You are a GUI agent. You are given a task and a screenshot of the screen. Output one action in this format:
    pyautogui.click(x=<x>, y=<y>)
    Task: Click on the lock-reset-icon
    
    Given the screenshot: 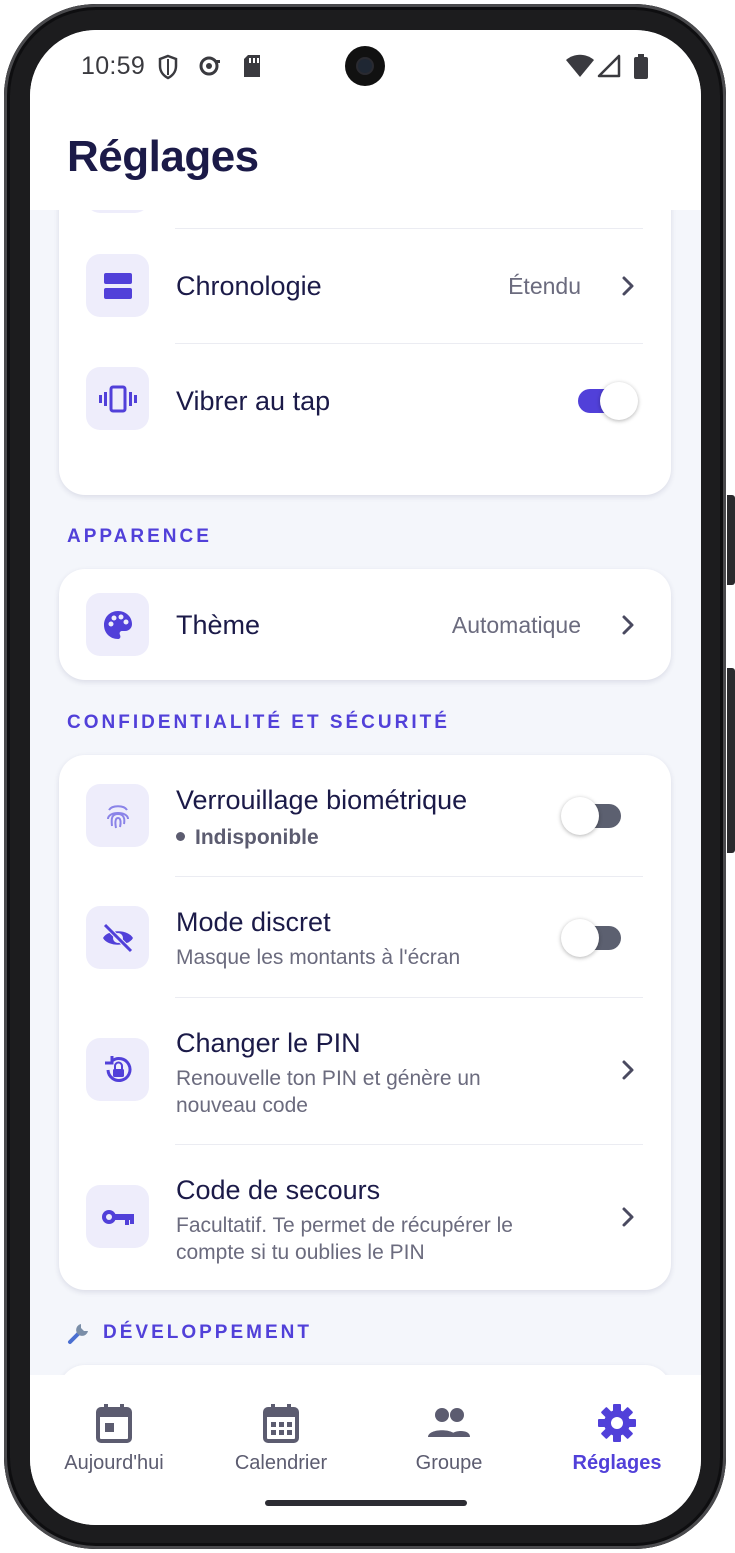 What is the action you would take?
    pyautogui.click(x=117, y=1069)
    